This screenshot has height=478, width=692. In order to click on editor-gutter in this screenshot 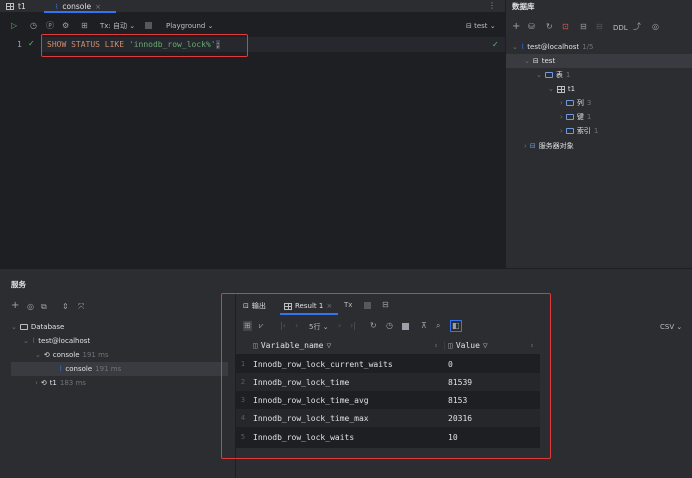, I will do `click(21, 152)`.